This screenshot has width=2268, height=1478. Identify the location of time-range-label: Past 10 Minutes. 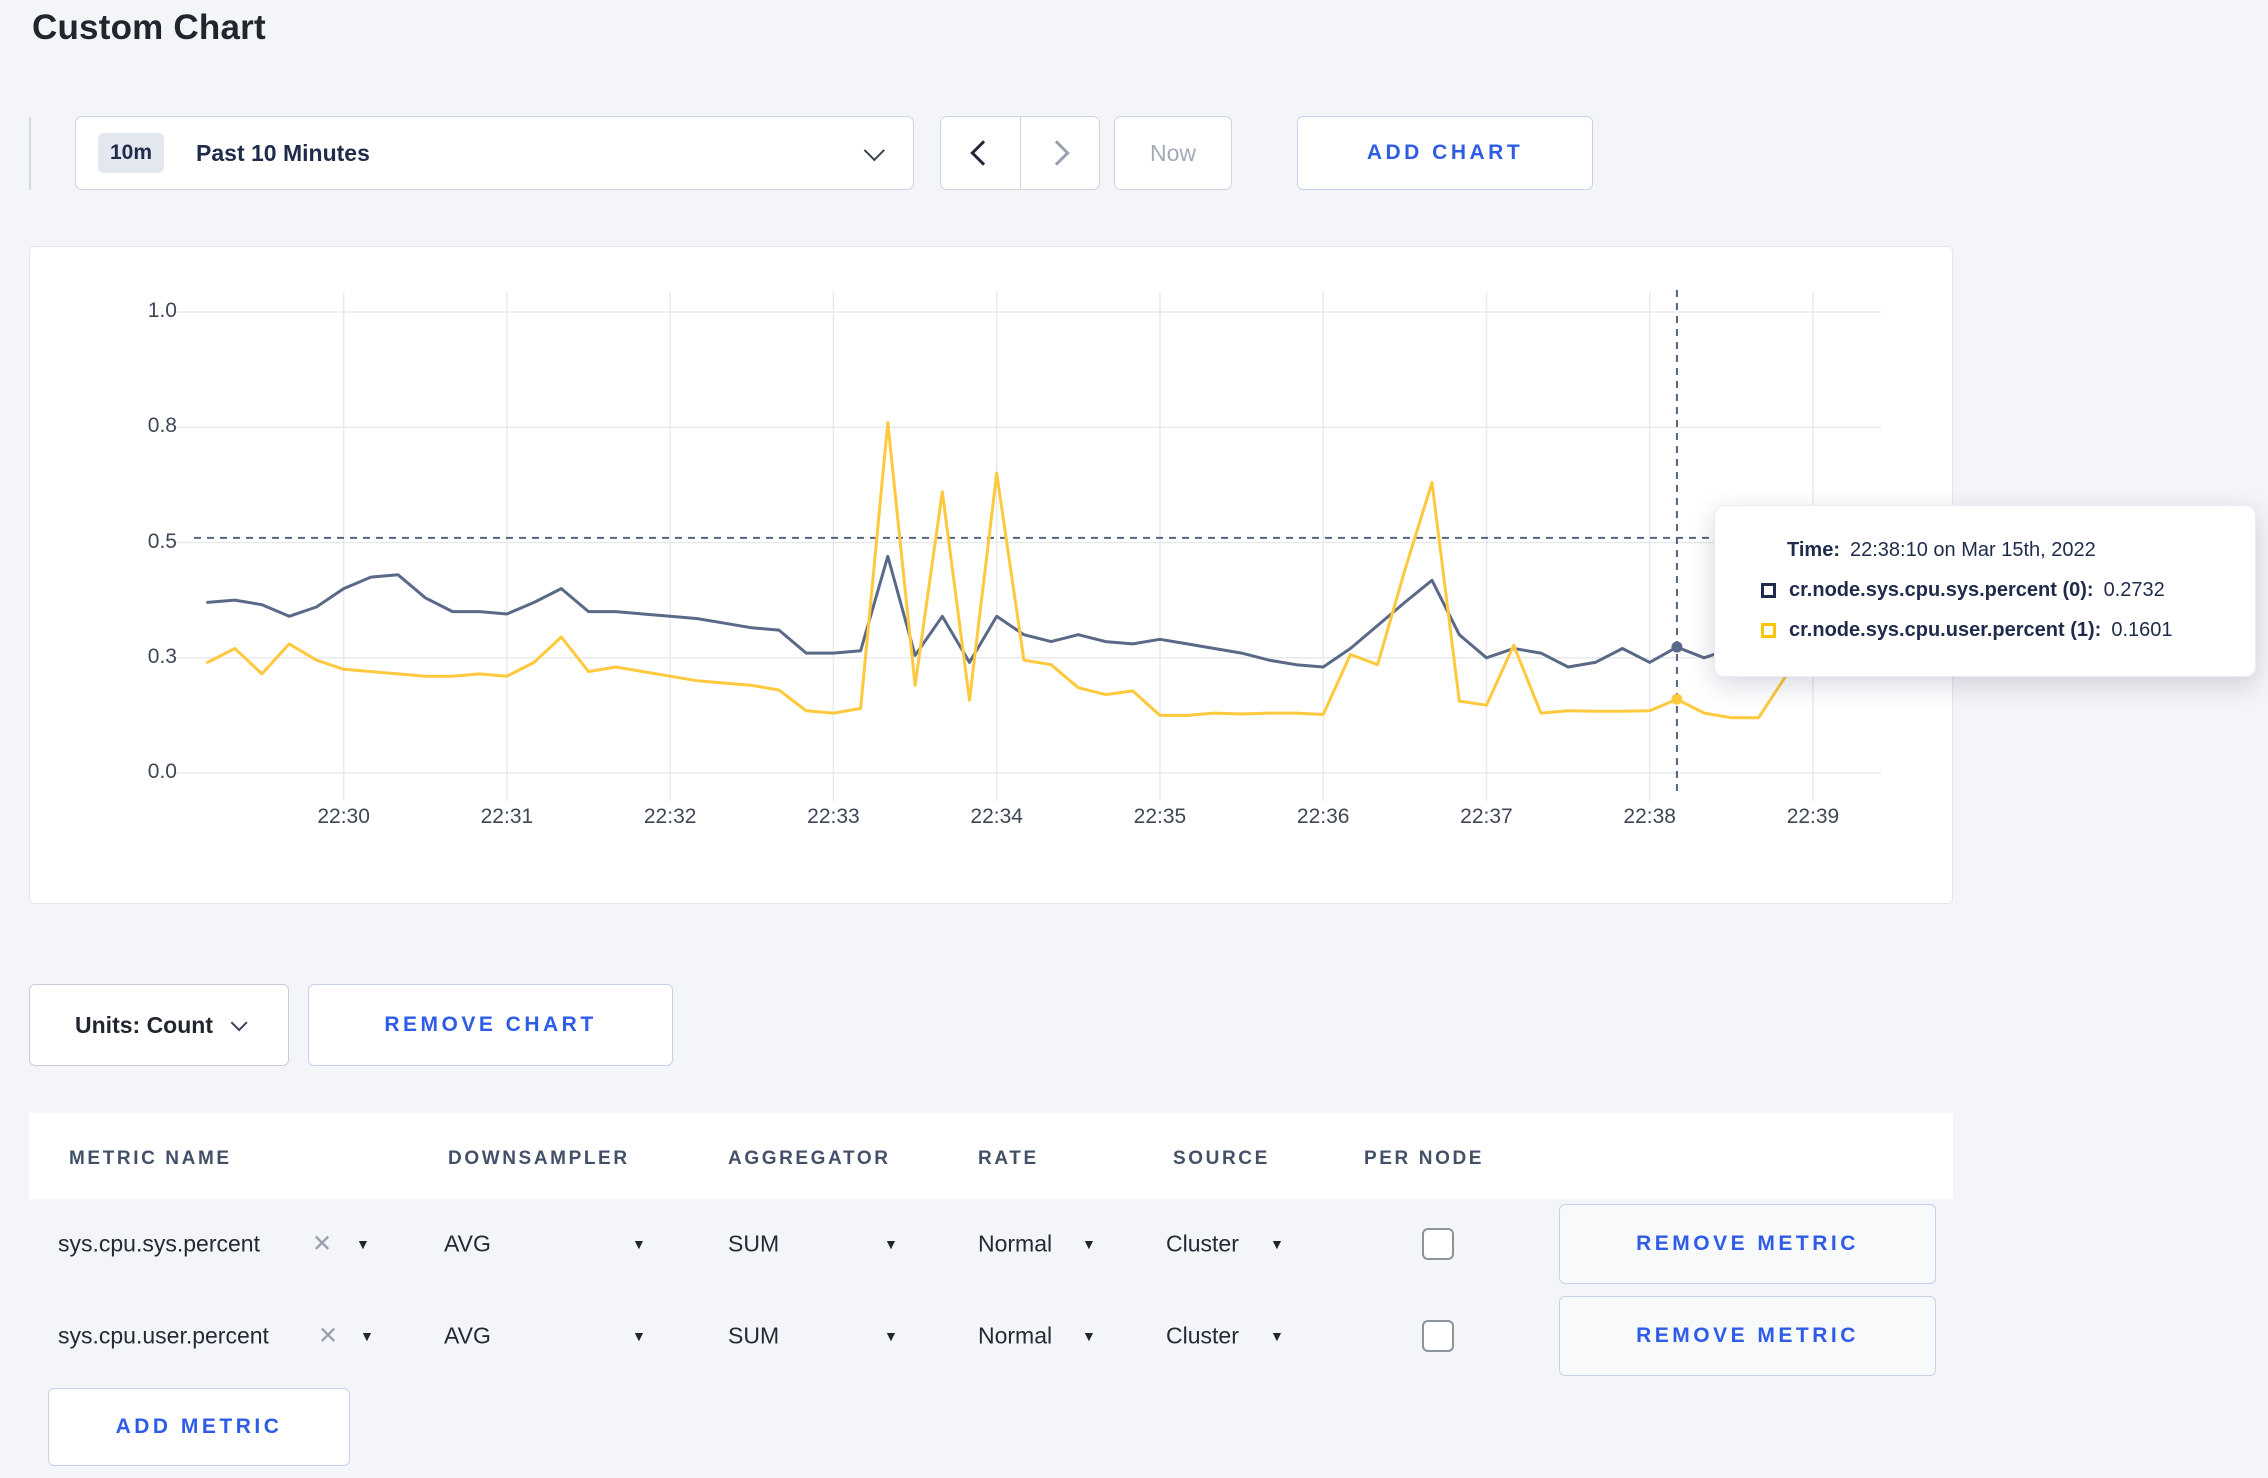
(283, 152).